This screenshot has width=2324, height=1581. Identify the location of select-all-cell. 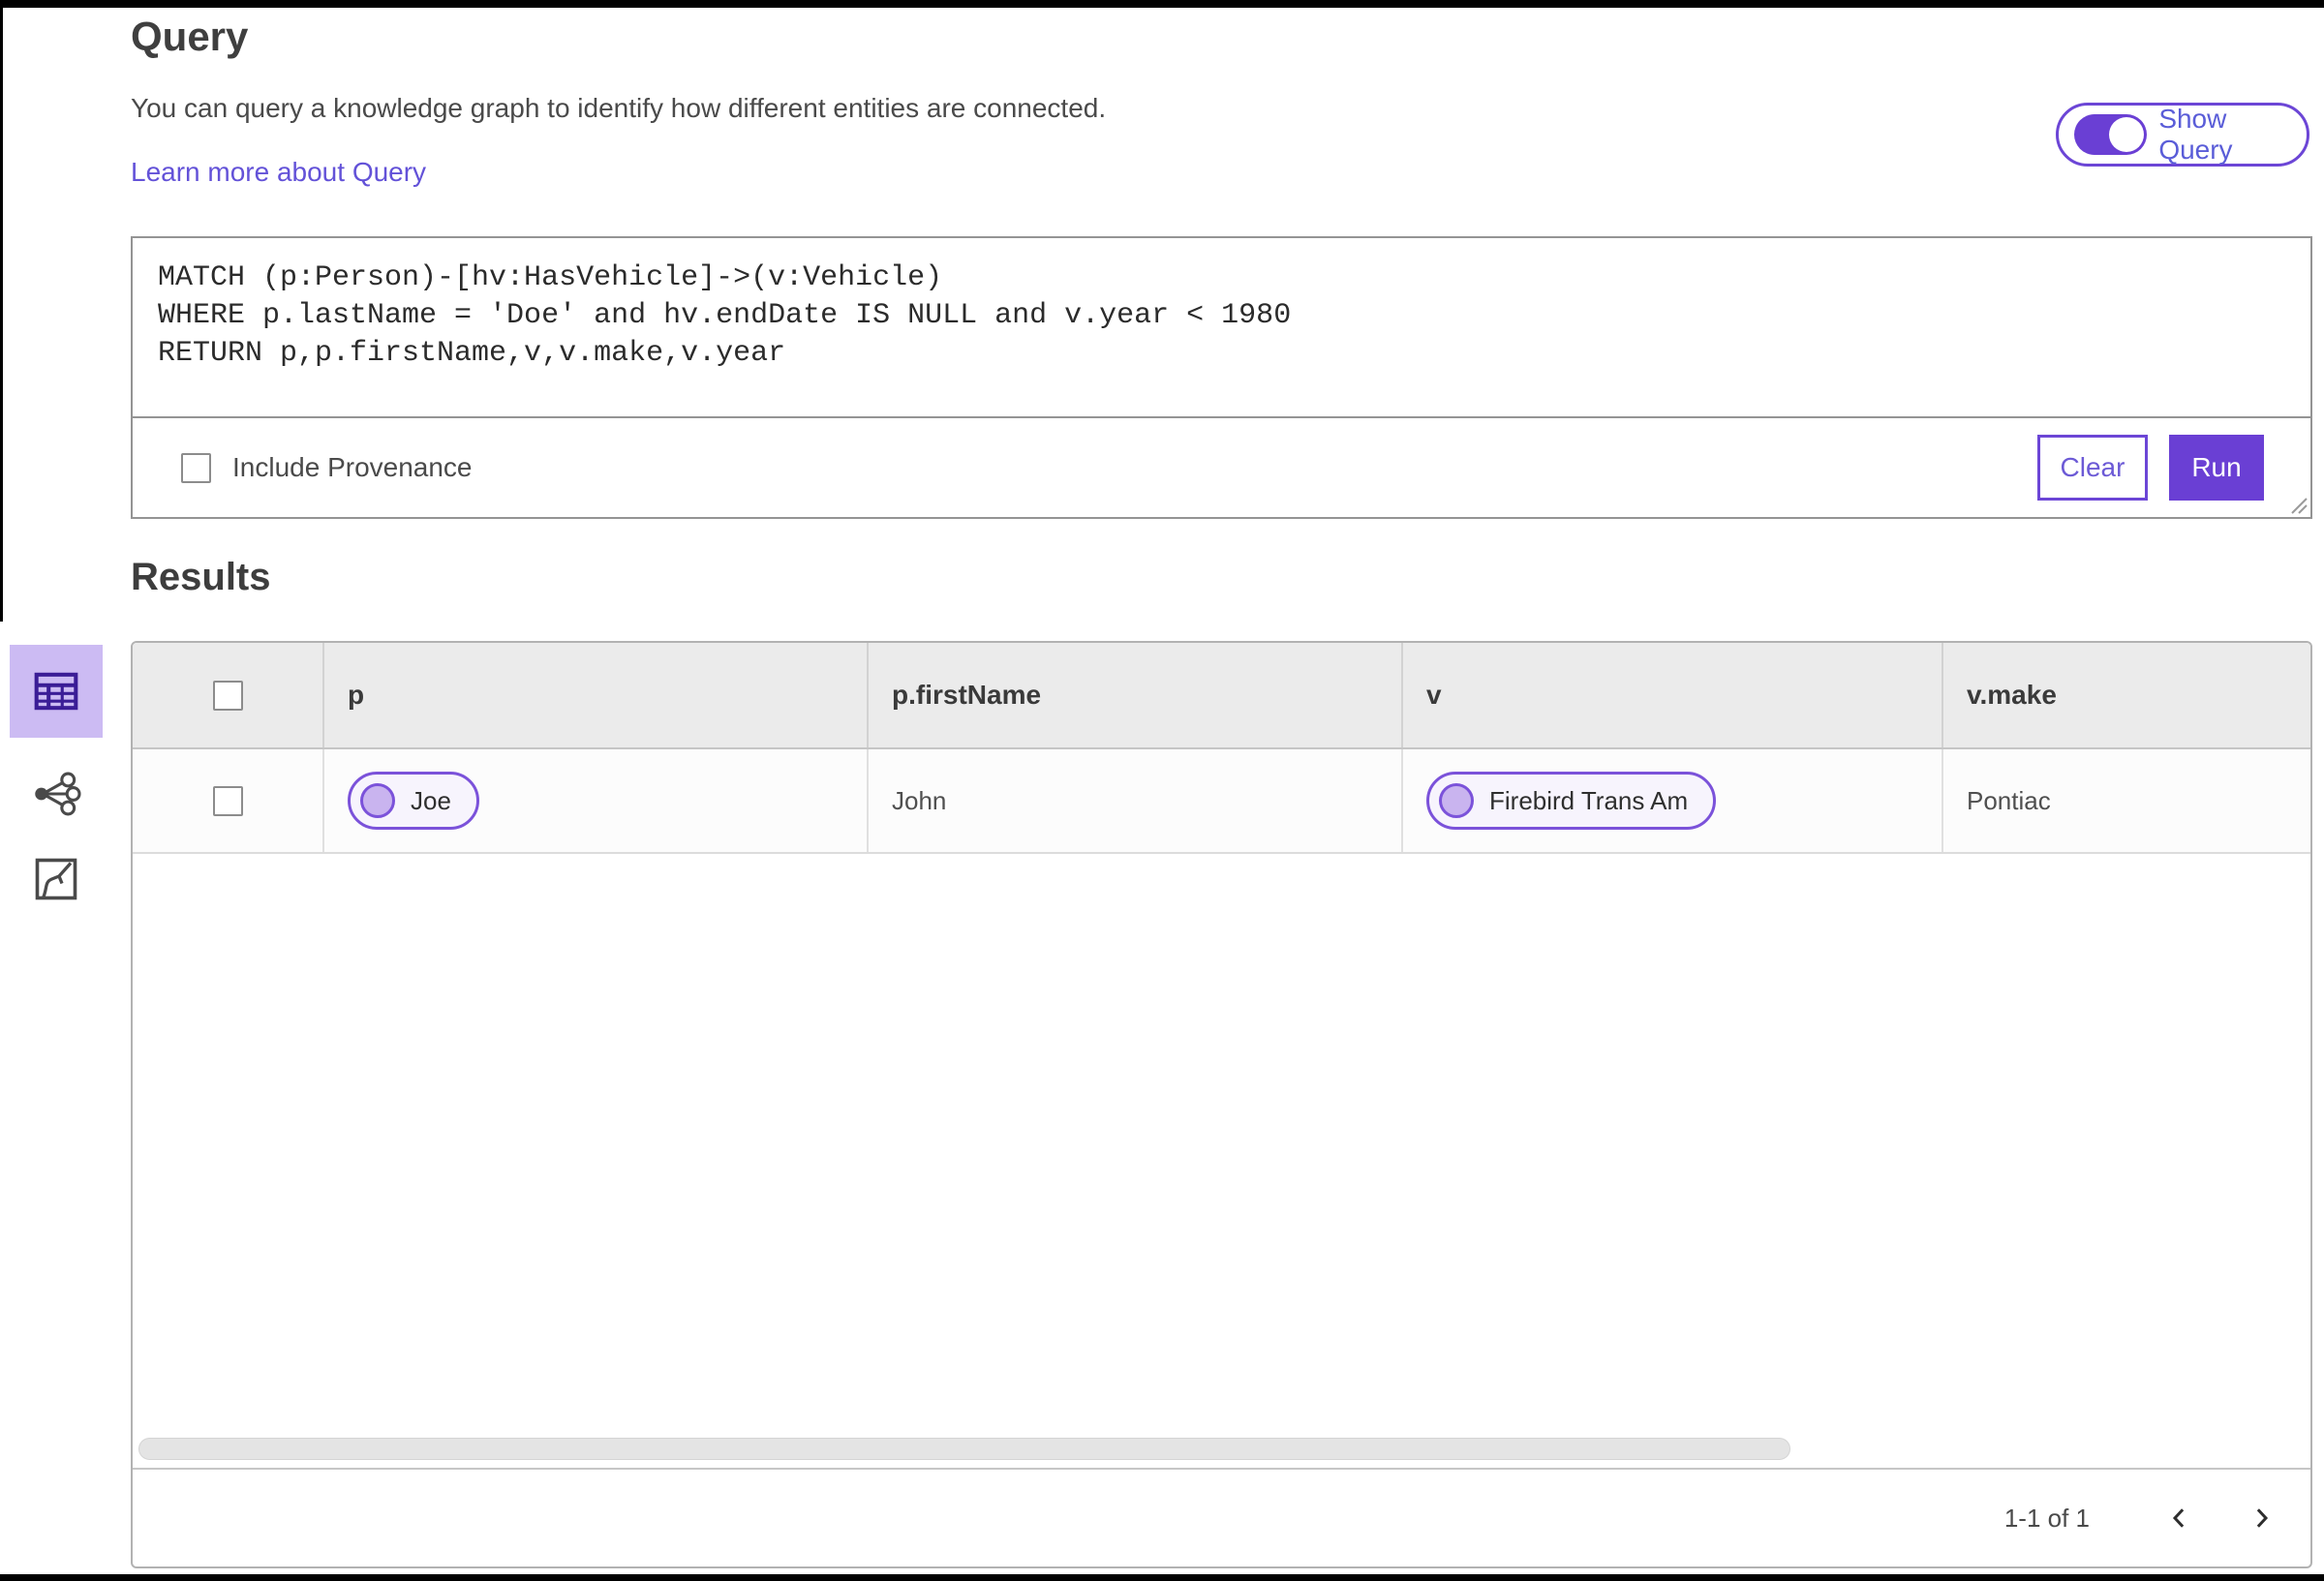
(229, 695).